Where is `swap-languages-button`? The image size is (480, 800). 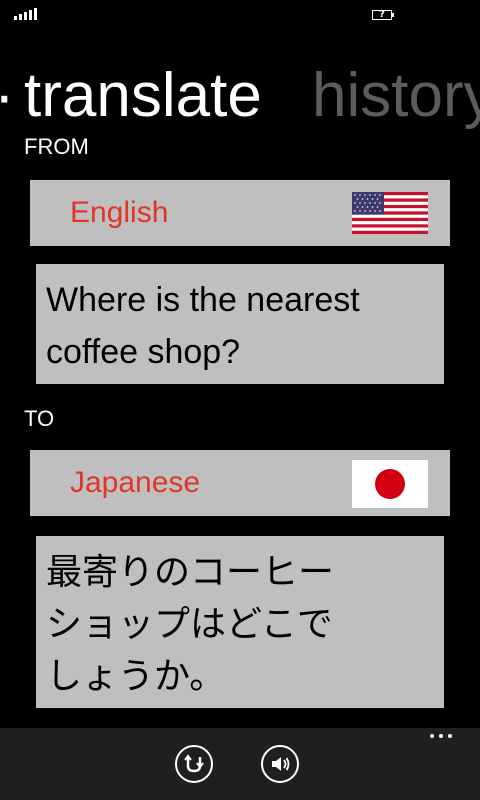 swap-languages-button is located at coordinates (194, 764).